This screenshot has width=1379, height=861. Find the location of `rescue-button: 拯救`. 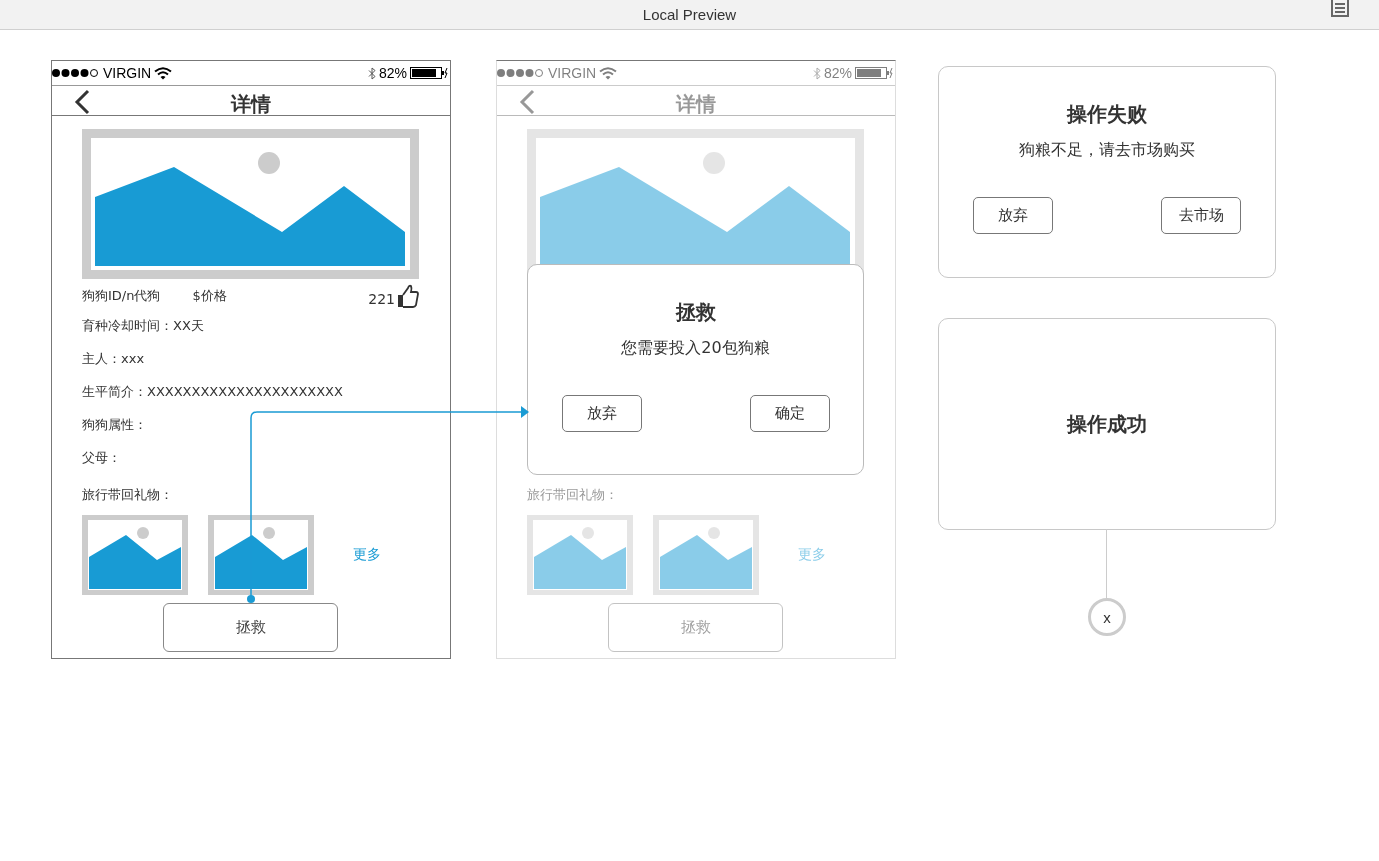

rescue-button: 拯救 is located at coordinates (250, 627).